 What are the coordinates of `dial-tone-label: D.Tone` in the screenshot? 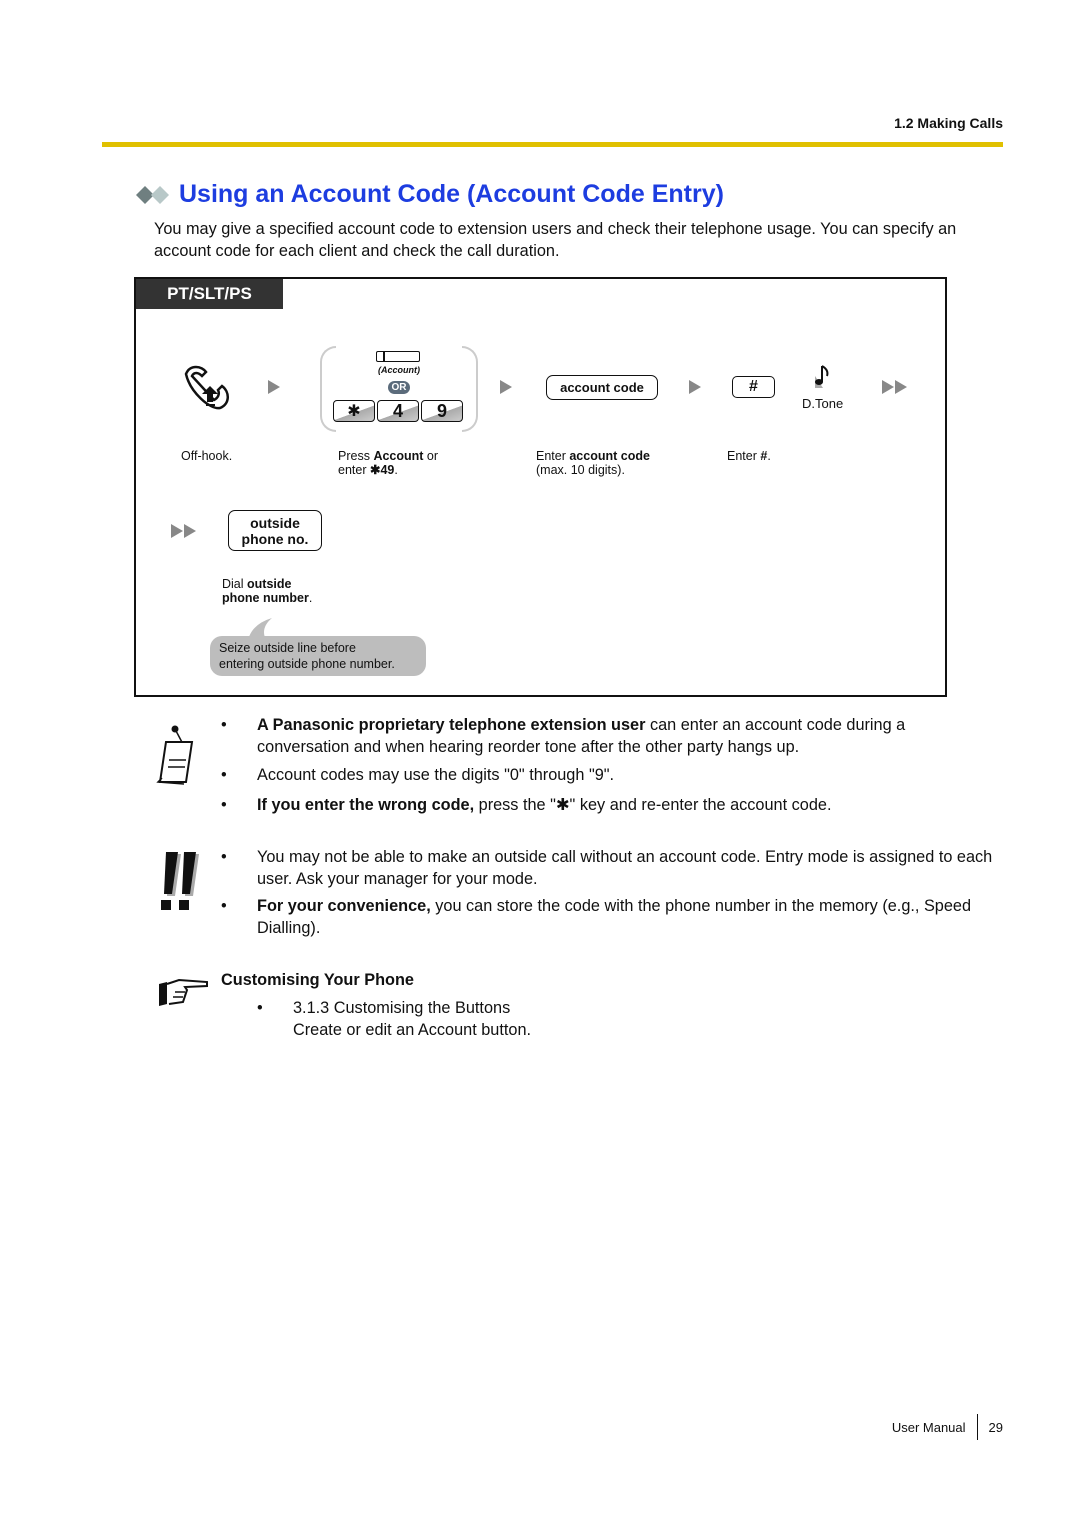 It's located at (823, 403).